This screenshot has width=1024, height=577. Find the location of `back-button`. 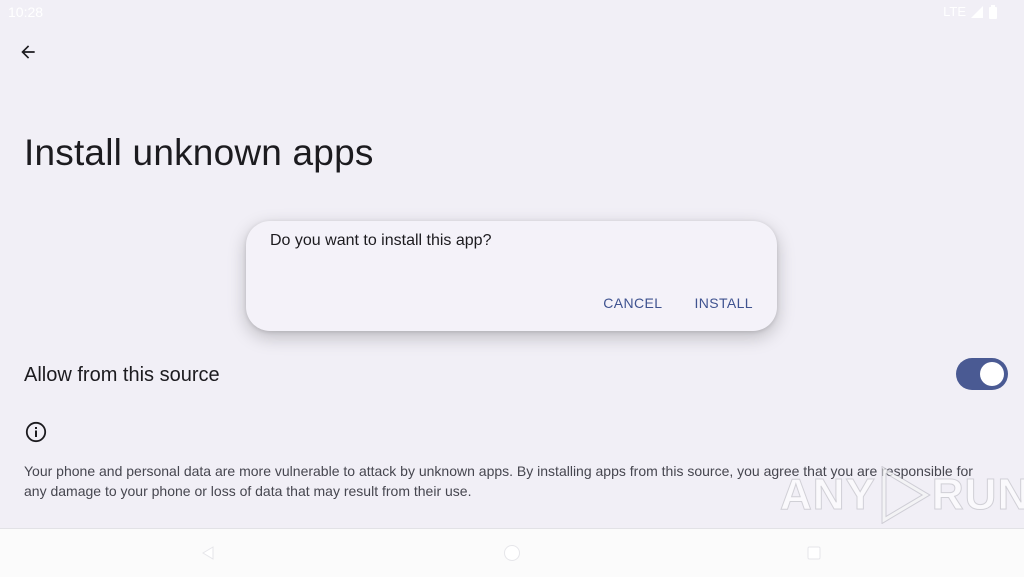

back-button is located at coordinates (28, 52).